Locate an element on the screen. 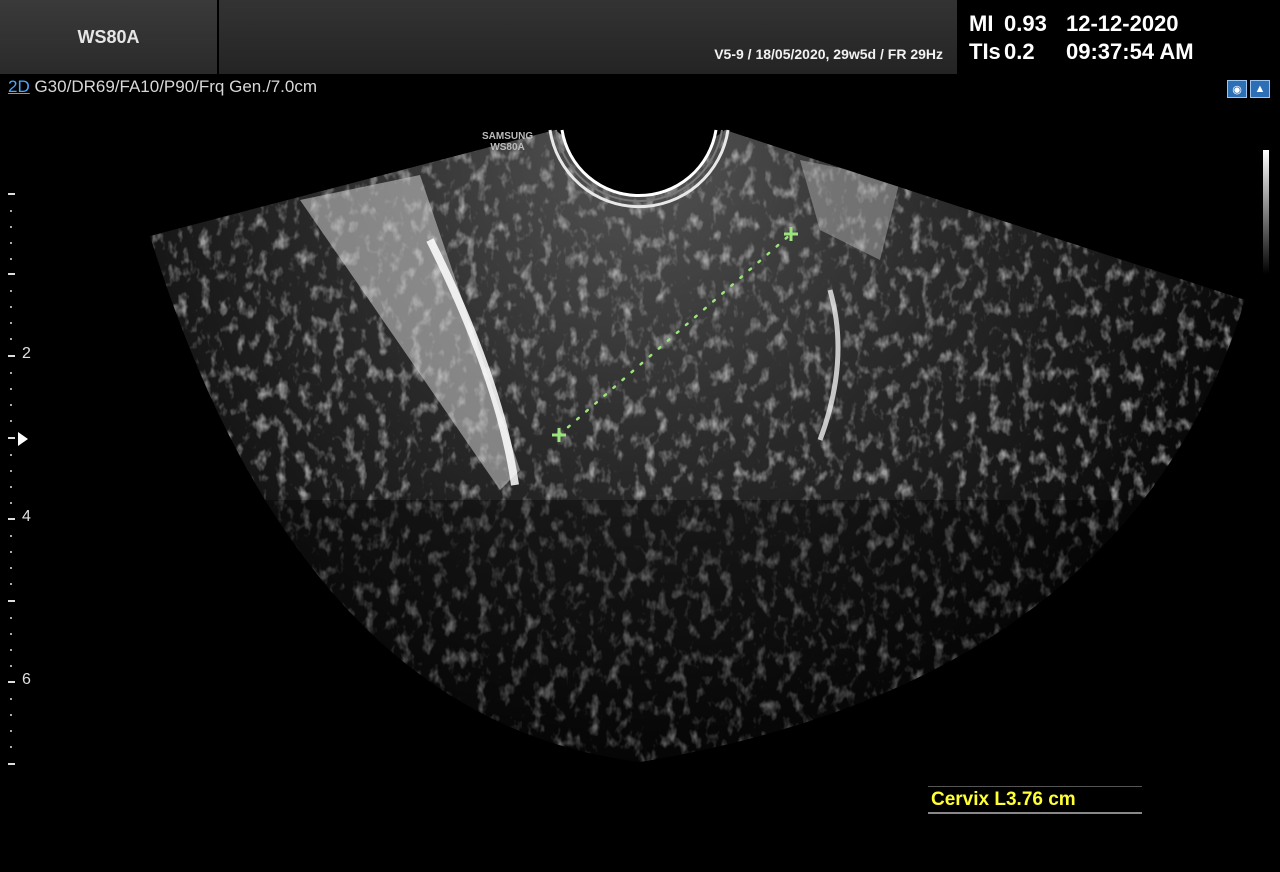 The width and height of the screenshot is (1280, 872). measurement-result-box: Cervix L 3.76 cm is located at coordinates (1035, 800).